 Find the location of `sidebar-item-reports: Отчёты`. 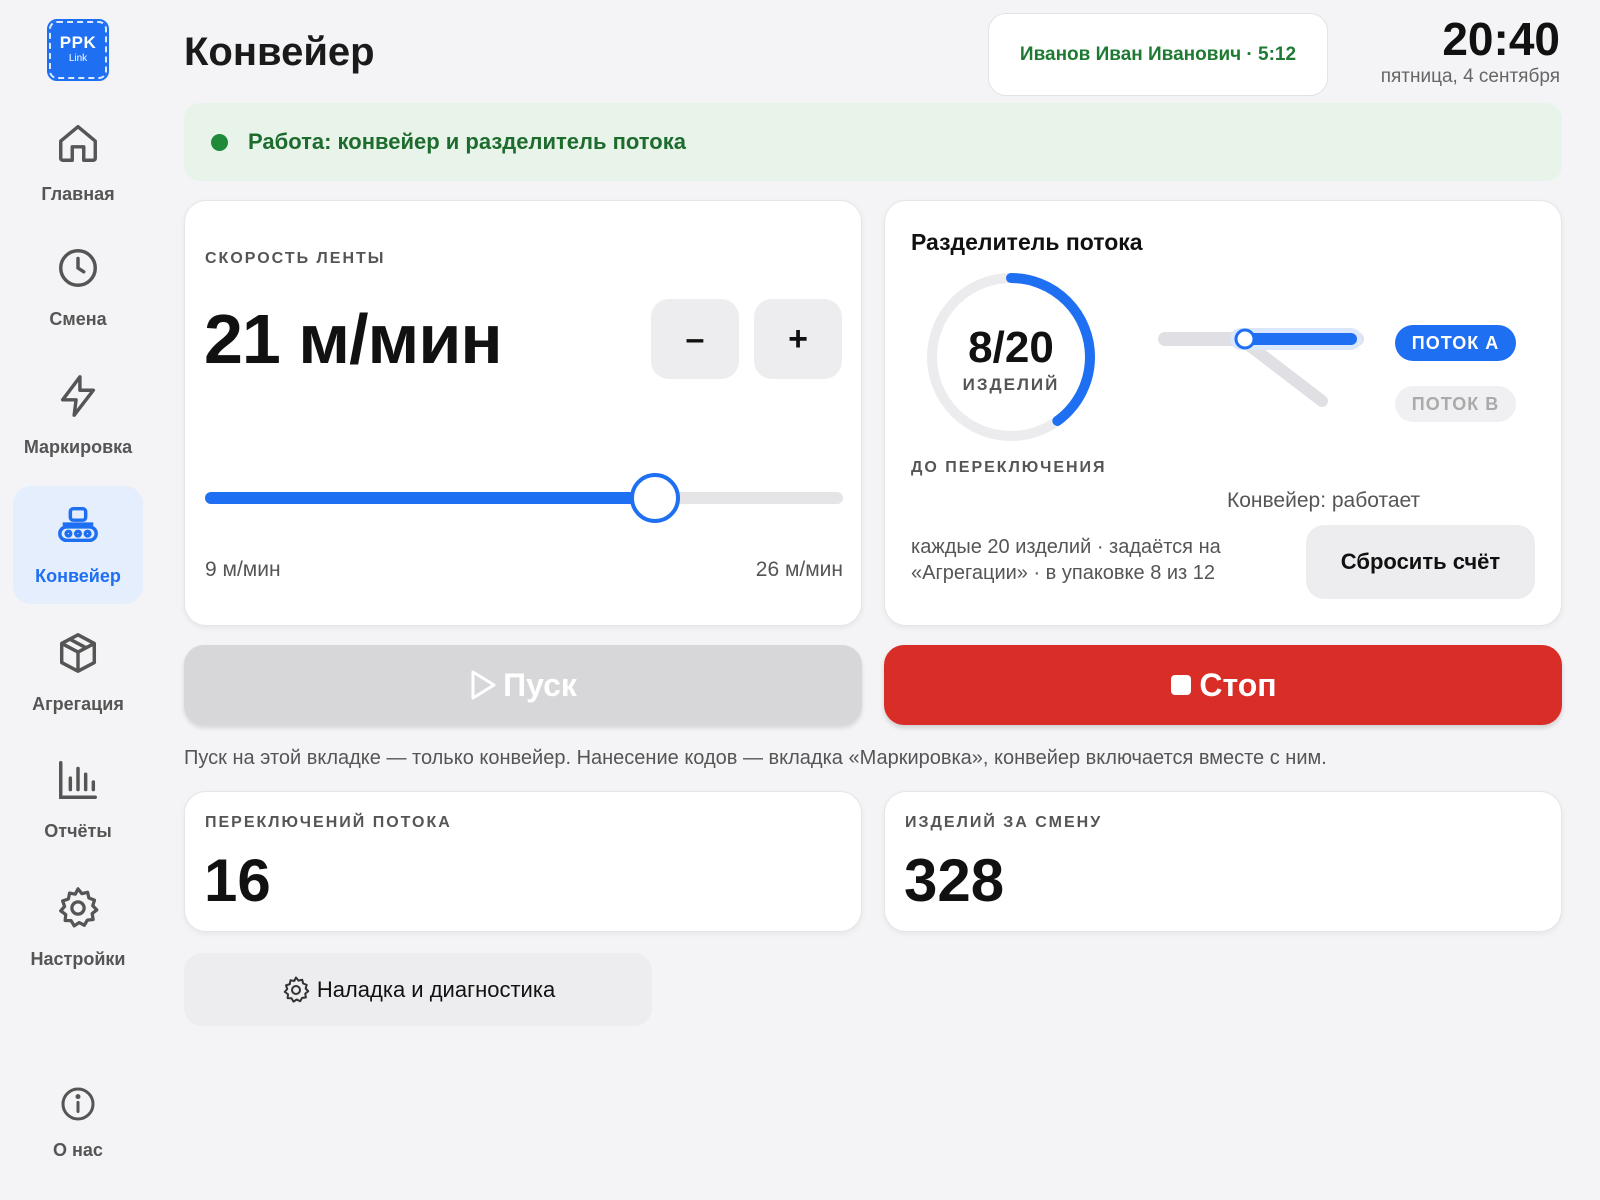

sidebar-item-reports: Отчёты is located at coordinates (78, 800).